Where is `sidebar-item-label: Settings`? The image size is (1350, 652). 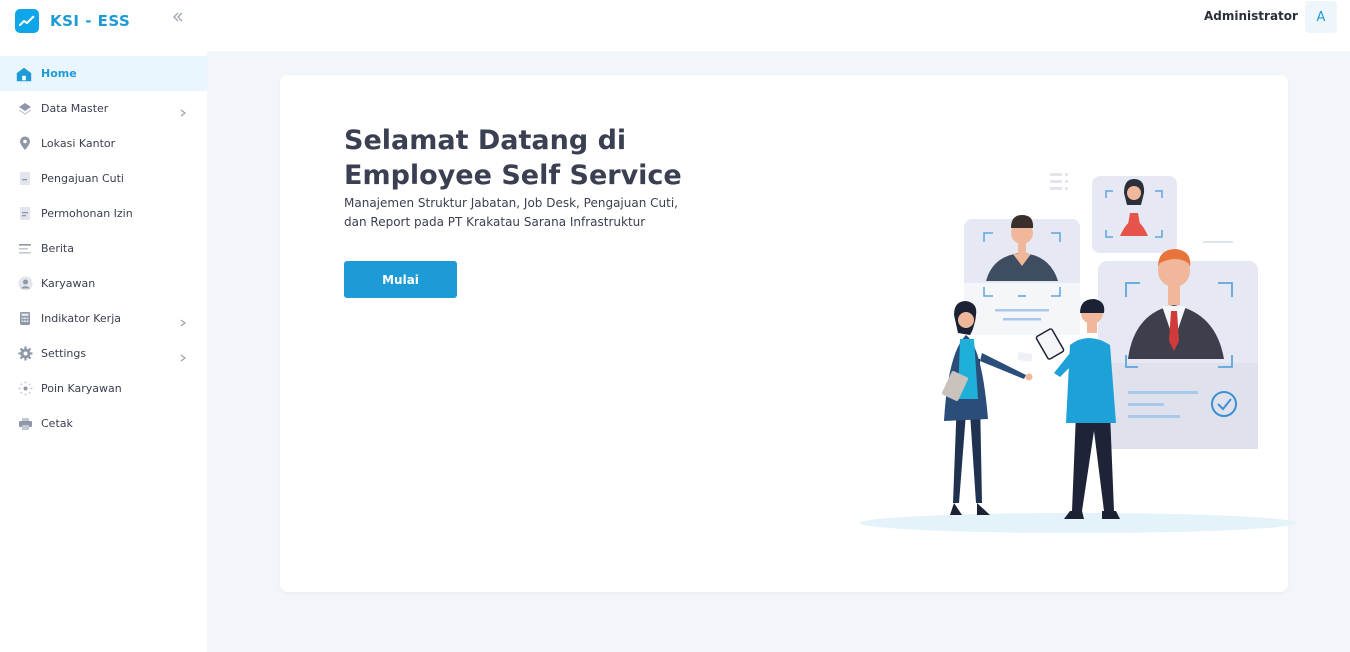
sidebar-item-label: Settings is located at coordinates (64, 353).